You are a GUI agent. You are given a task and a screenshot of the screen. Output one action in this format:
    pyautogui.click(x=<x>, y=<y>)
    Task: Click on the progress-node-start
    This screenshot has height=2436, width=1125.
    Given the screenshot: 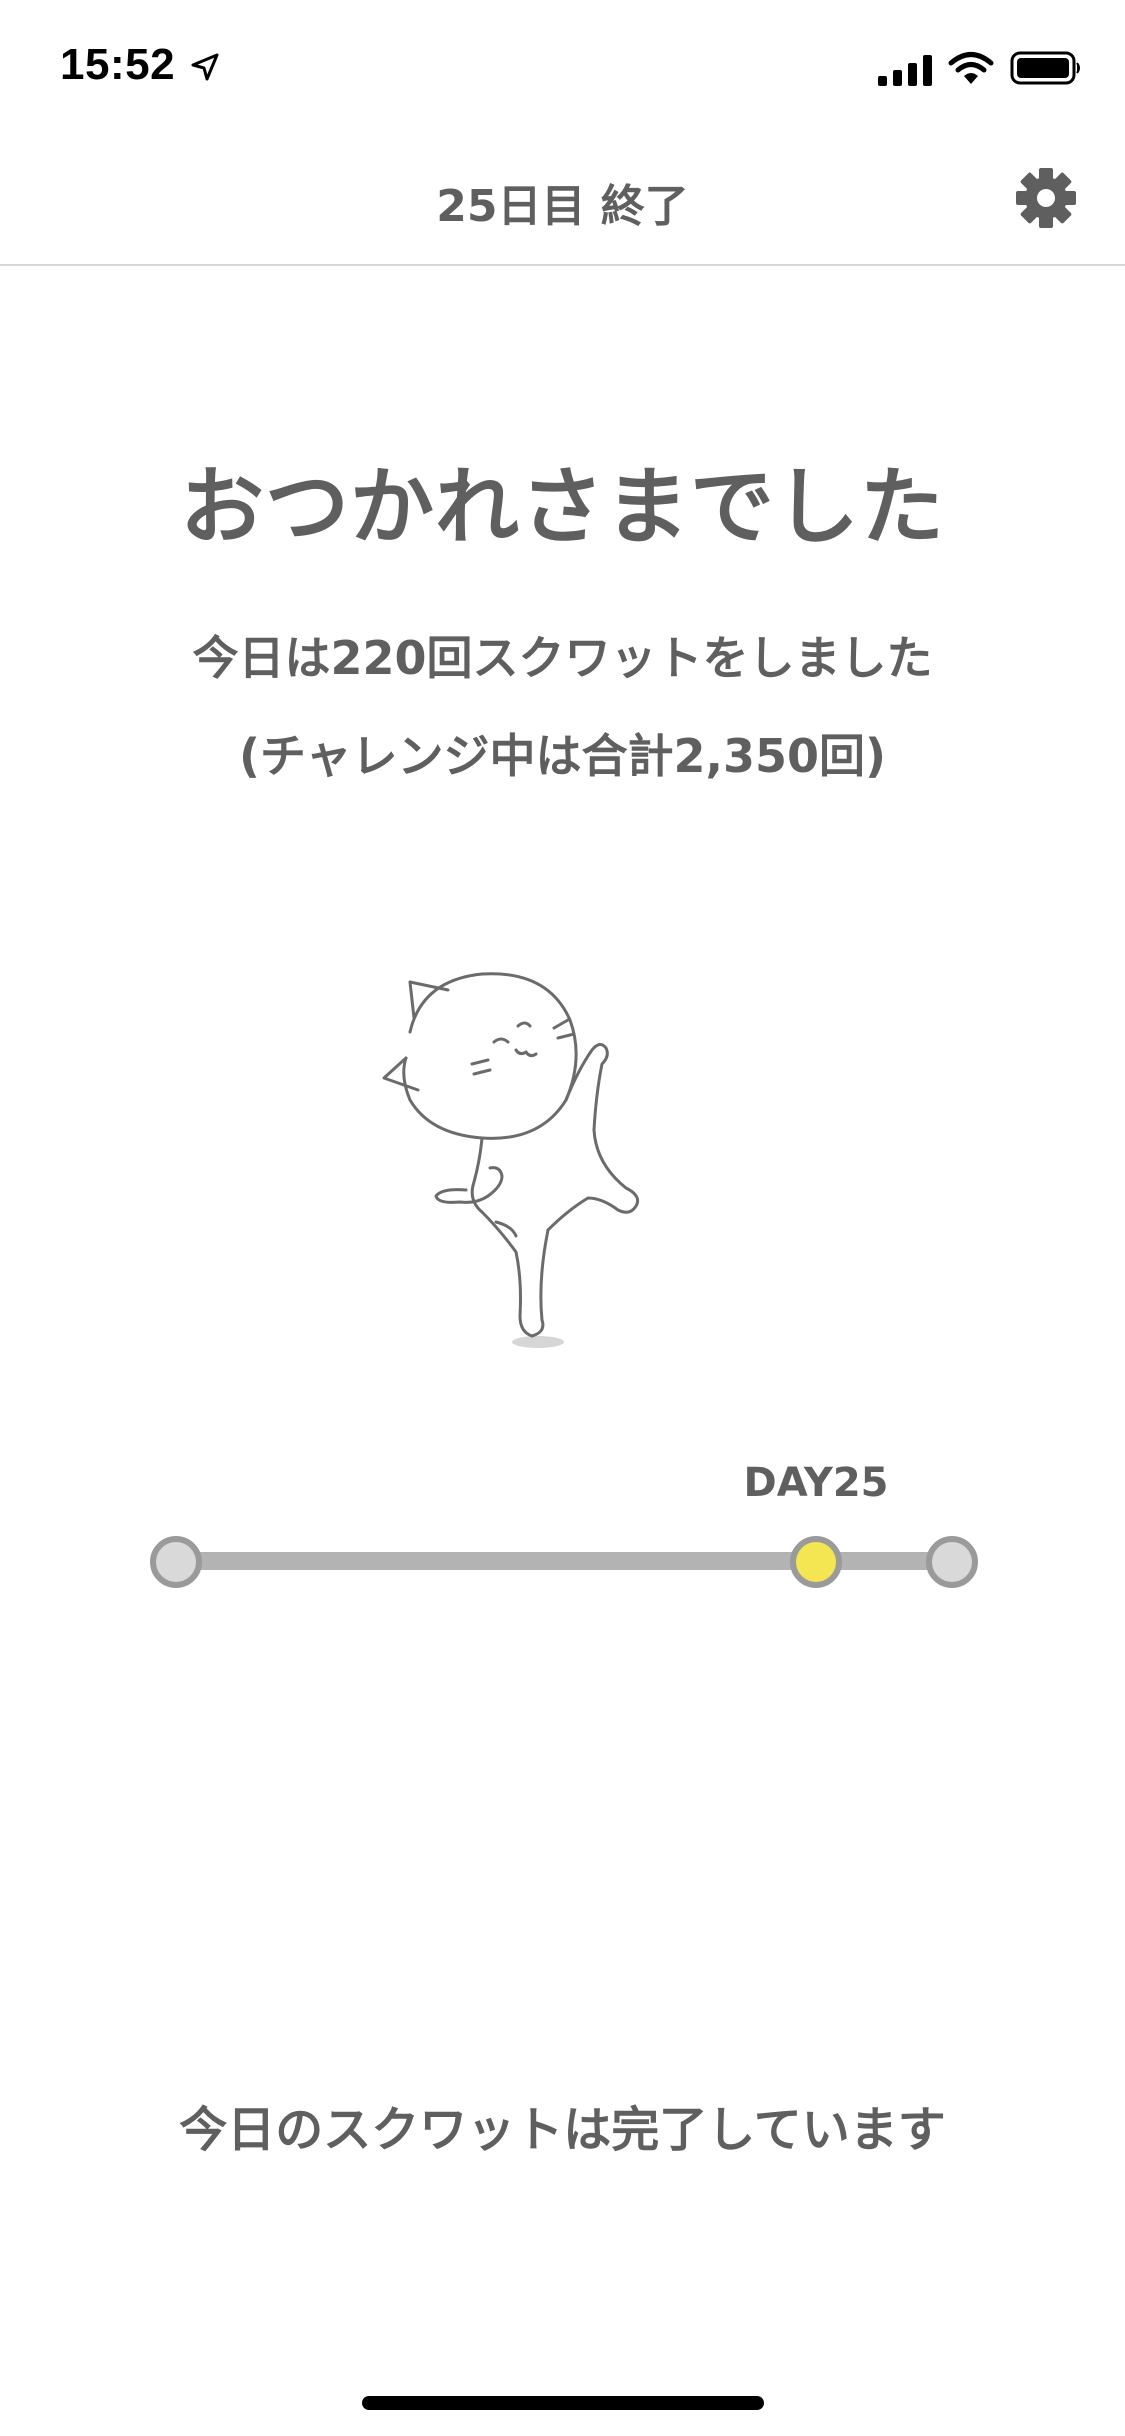 What is the action you would take?
    pyautogui.click(x=176, y=1562)
    